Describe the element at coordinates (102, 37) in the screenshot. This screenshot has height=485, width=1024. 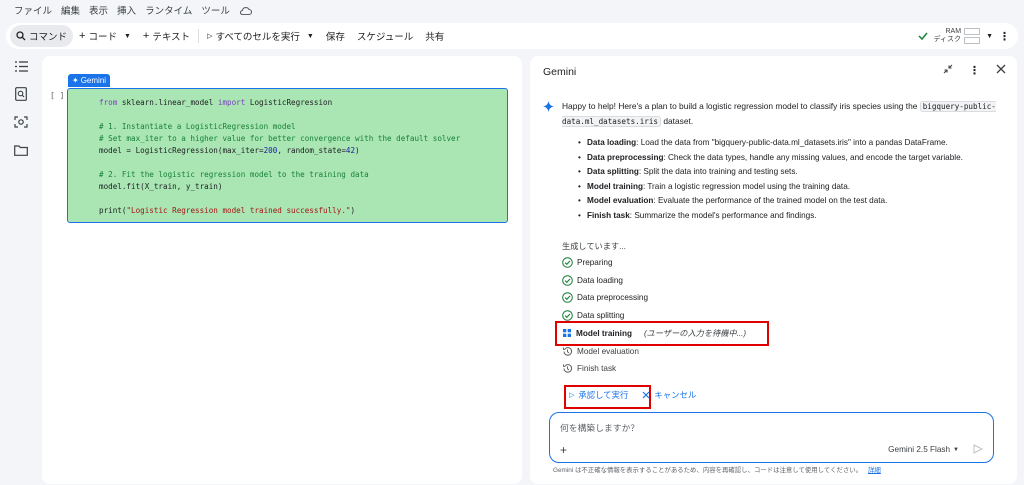
I see `add-code-label: コード` at that location.